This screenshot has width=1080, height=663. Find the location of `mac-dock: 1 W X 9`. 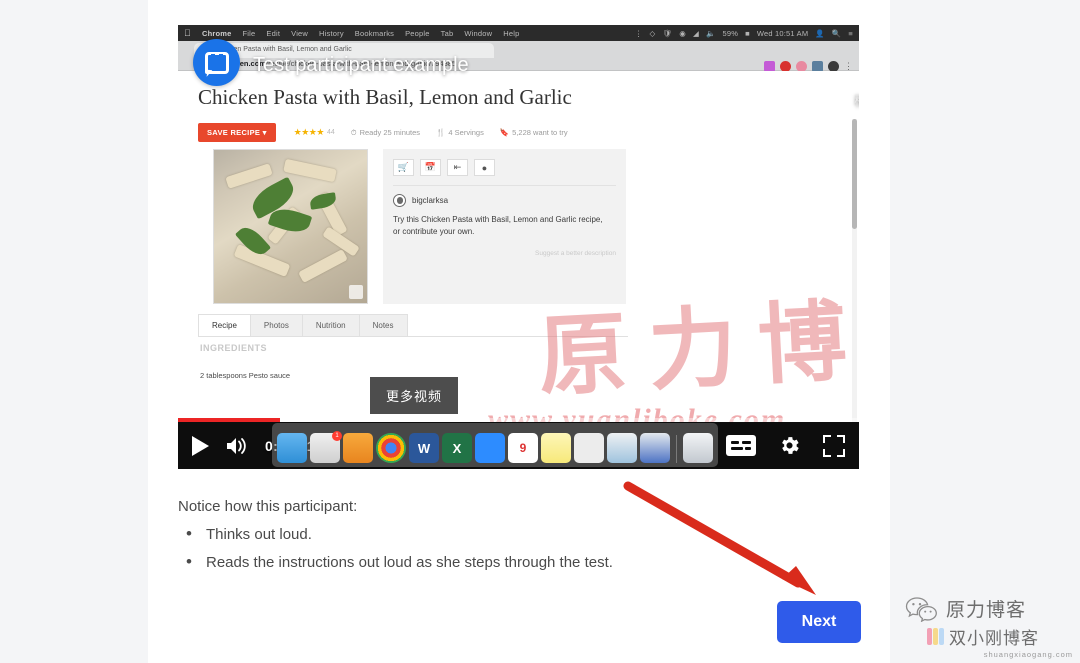

mac-dock: 1 W X 9 is located at coordinates (495, 445).